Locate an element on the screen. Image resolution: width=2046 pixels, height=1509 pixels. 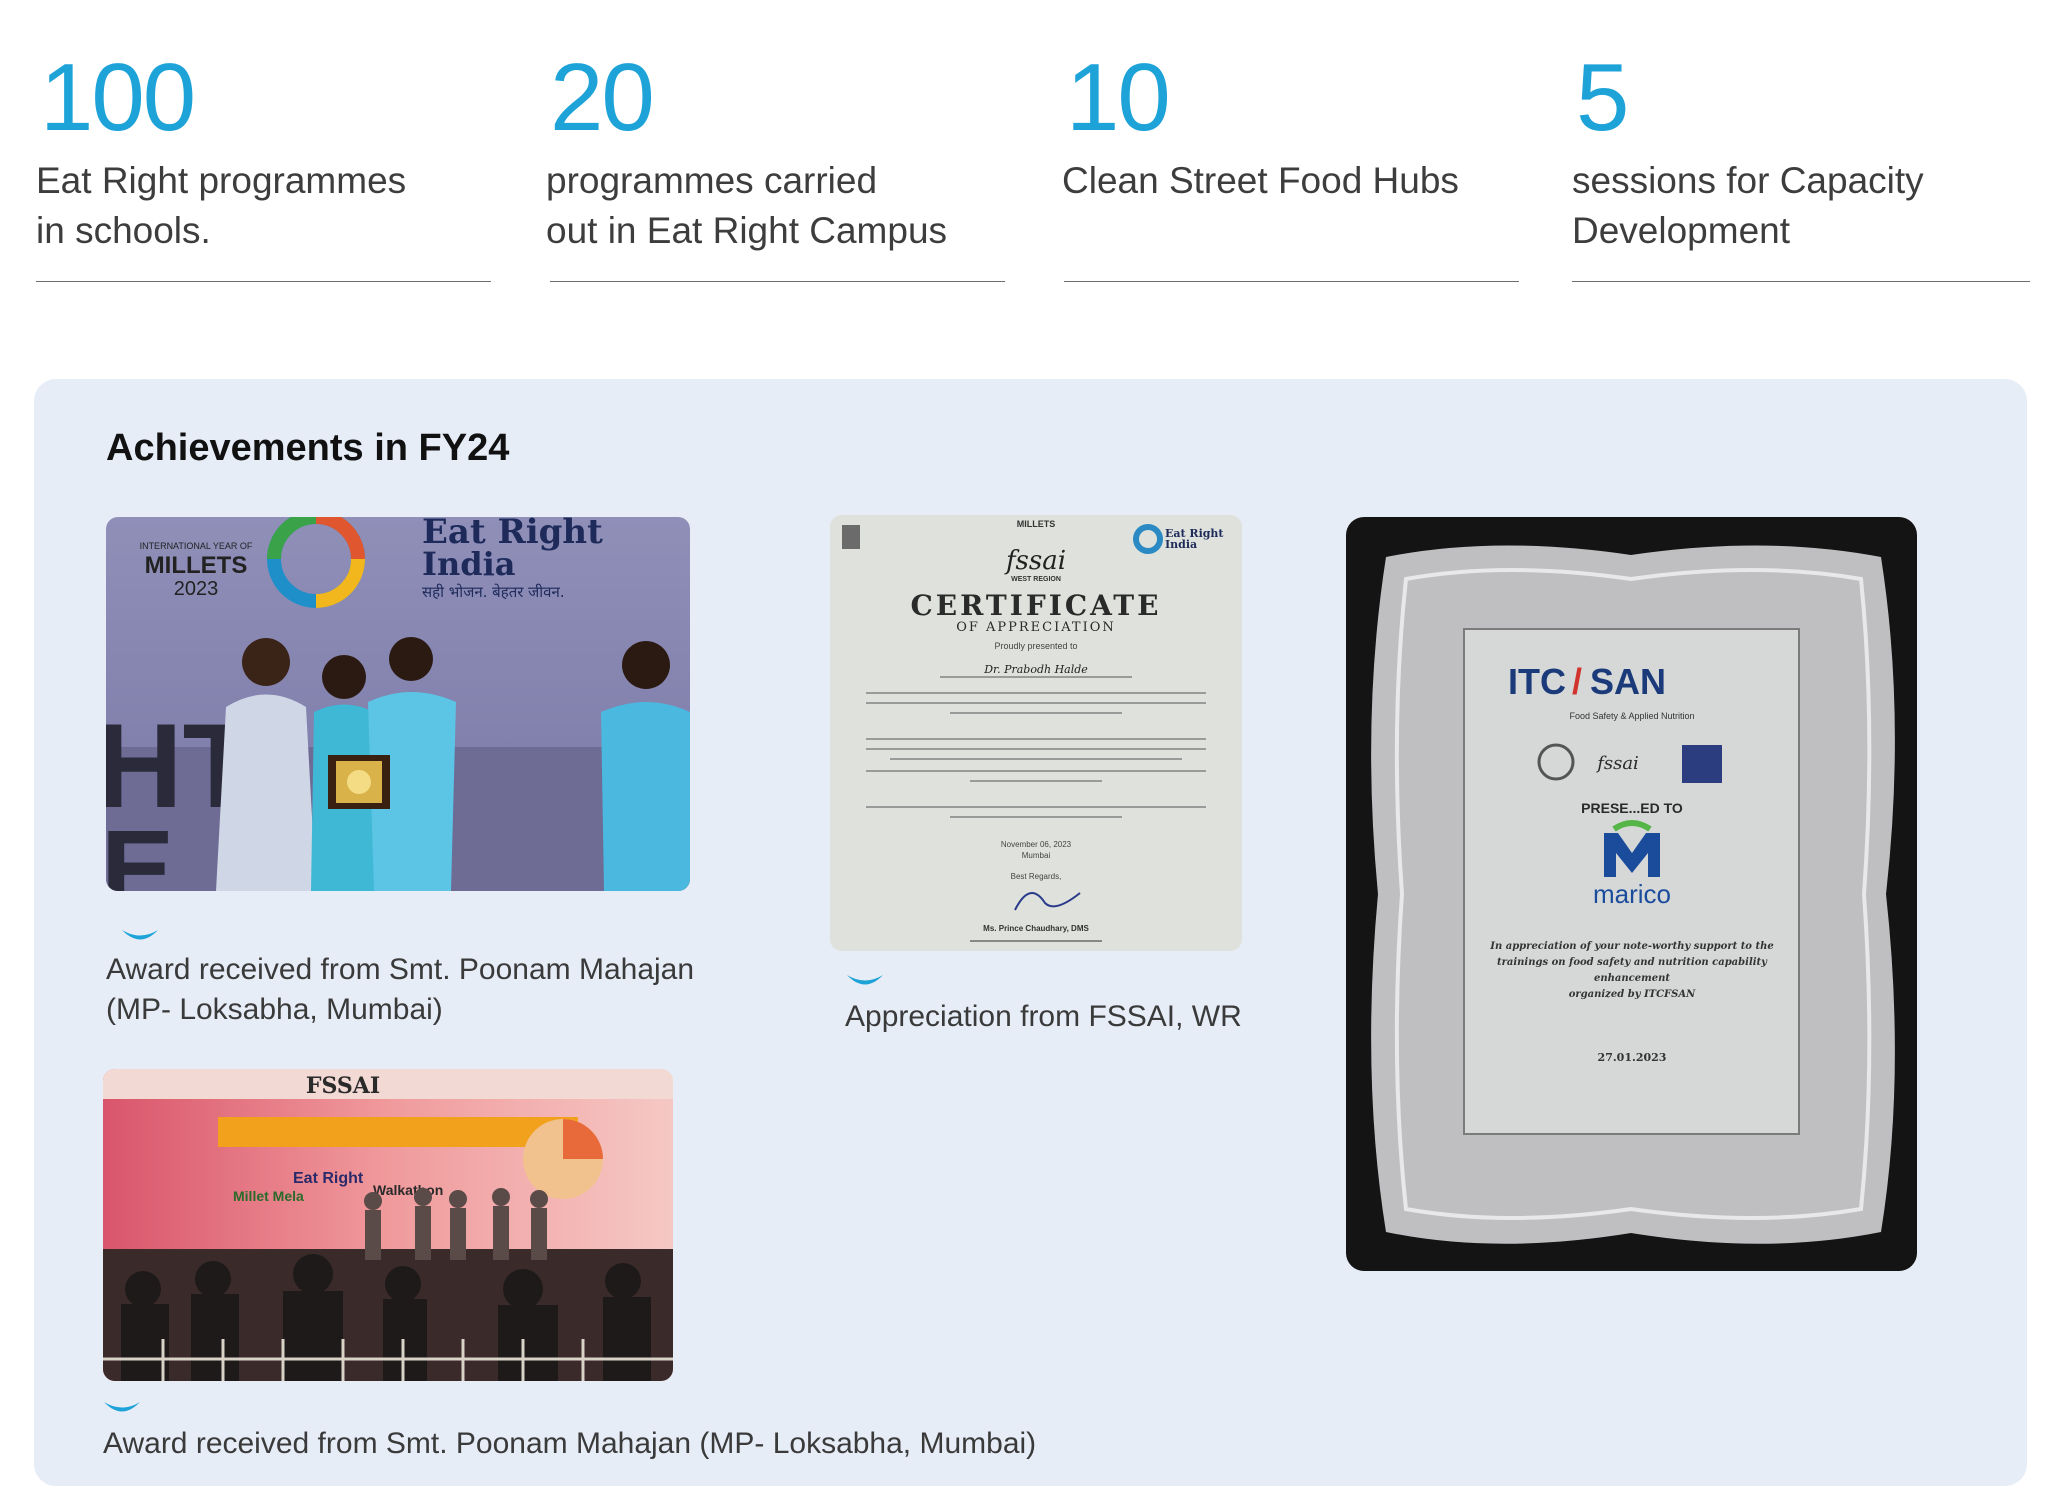
svg-text: Proudly presented to is located at coordinates (1035, 646).